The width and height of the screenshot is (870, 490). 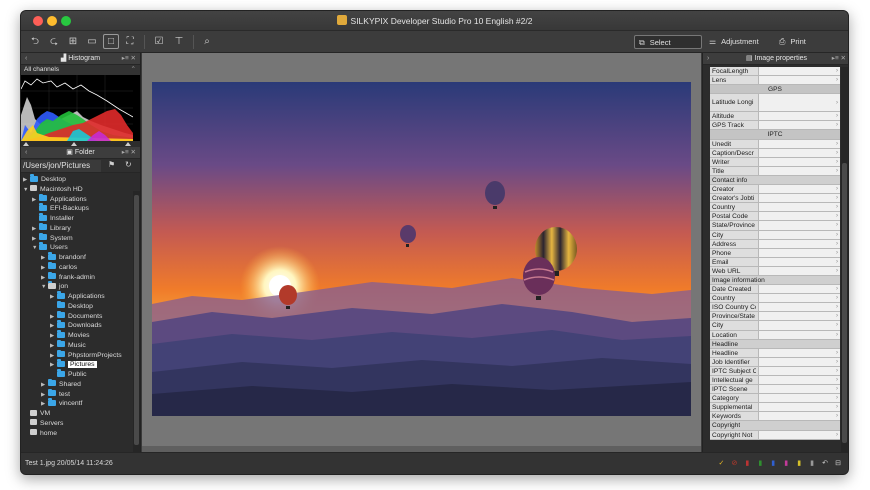 What do you see at coordinates (80, 316) in the screenshot?
I see `folder-tree-item: ▶ Documents` at bounding box center [80, 316].